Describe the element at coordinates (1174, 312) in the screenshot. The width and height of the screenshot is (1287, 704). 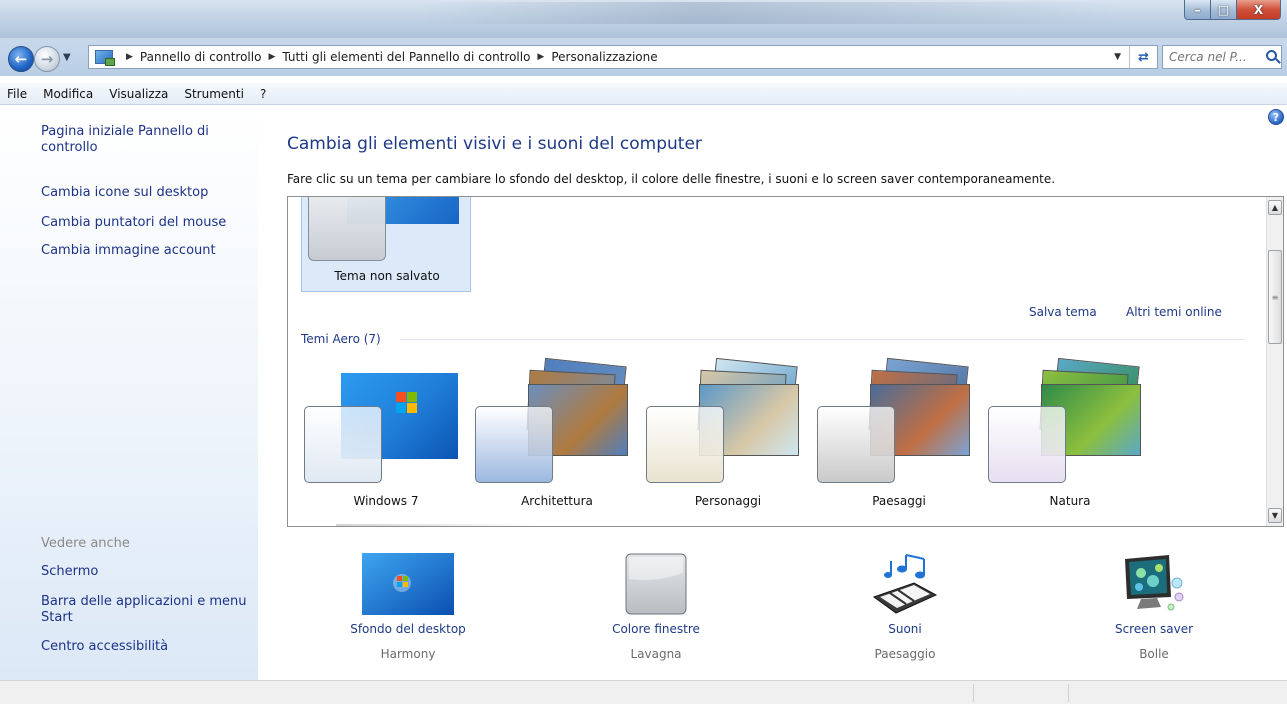
I see `more-themes-link: Altri temi online` at that location.